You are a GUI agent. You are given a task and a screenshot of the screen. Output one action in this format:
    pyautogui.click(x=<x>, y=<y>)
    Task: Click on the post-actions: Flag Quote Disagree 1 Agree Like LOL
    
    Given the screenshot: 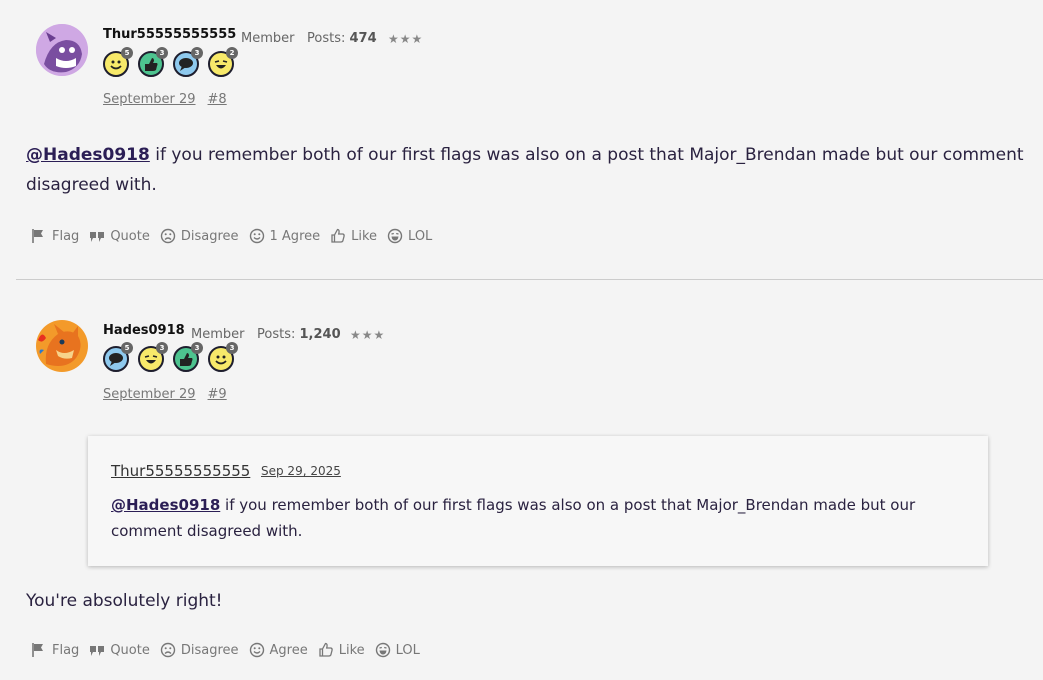 What is the action you would take?
    pyautogui.click(x=236, y=236)
    